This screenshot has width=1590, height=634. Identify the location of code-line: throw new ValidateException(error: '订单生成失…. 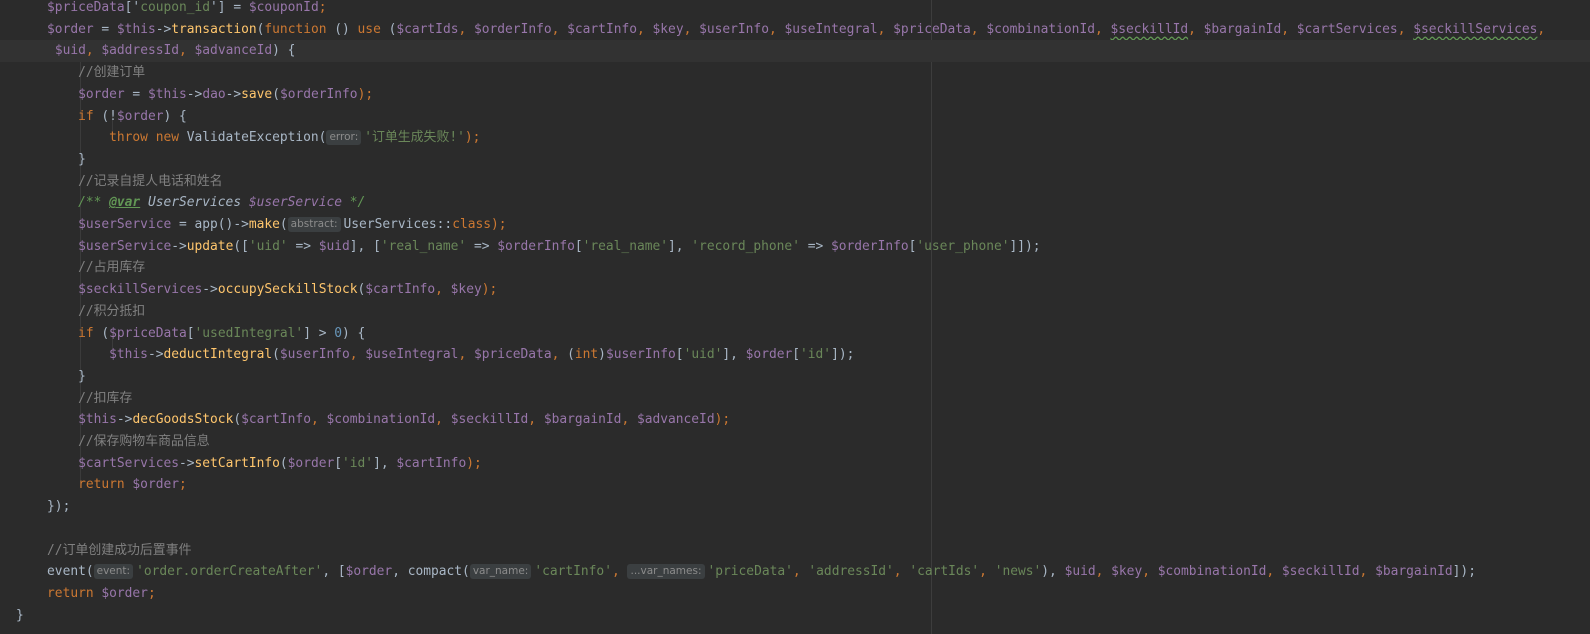
(795, 138).